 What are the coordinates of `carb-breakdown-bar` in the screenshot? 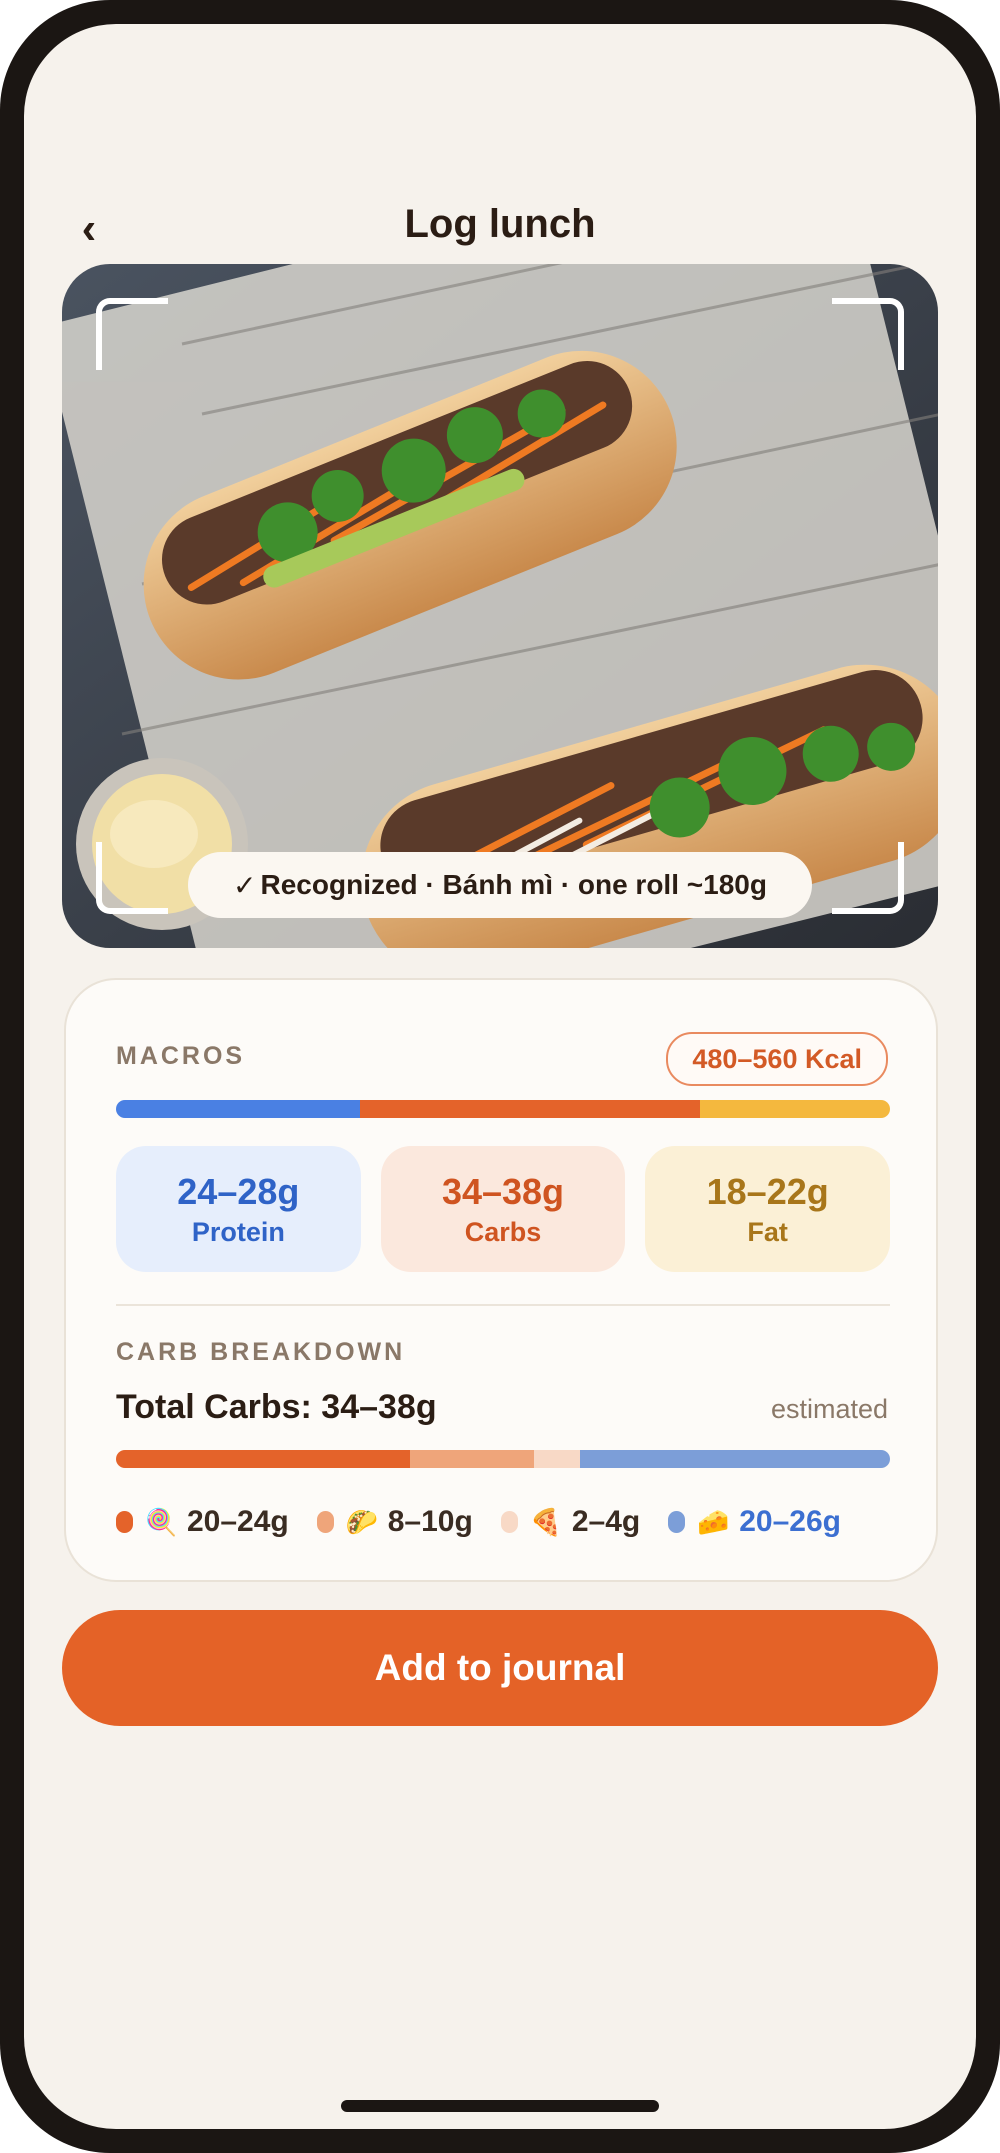 It's located at (503, 1459).